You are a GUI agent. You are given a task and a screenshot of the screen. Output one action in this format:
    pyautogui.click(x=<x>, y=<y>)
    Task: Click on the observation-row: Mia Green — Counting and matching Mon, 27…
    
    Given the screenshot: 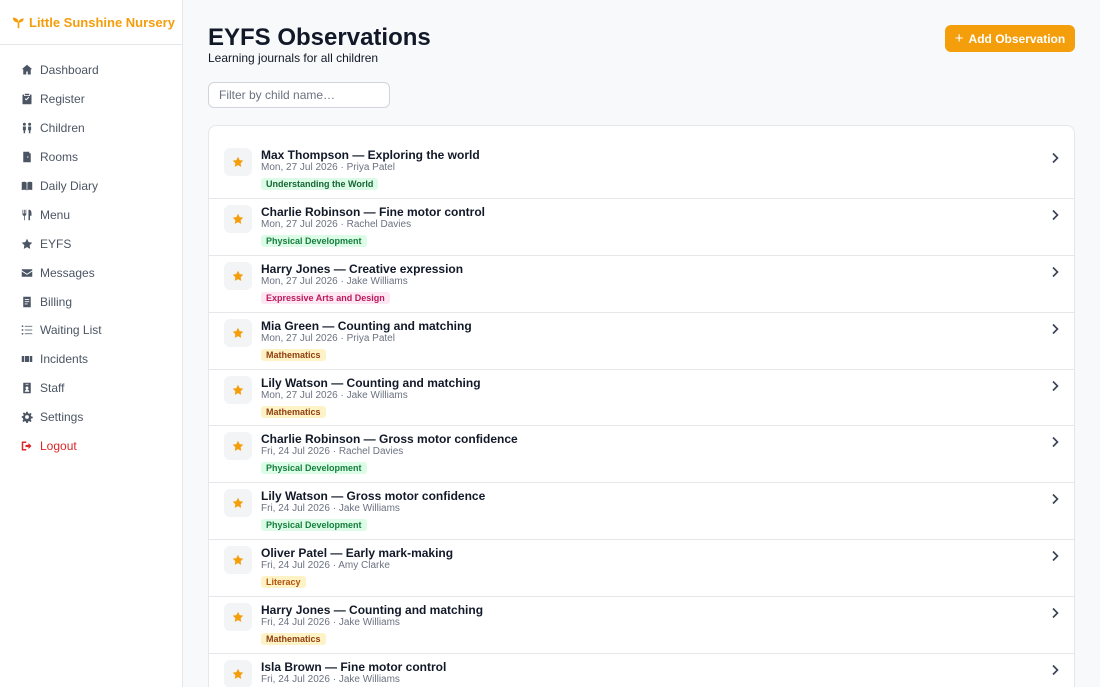 What is the action you would take?
    pyautogui.click(x=641, y=341)
    